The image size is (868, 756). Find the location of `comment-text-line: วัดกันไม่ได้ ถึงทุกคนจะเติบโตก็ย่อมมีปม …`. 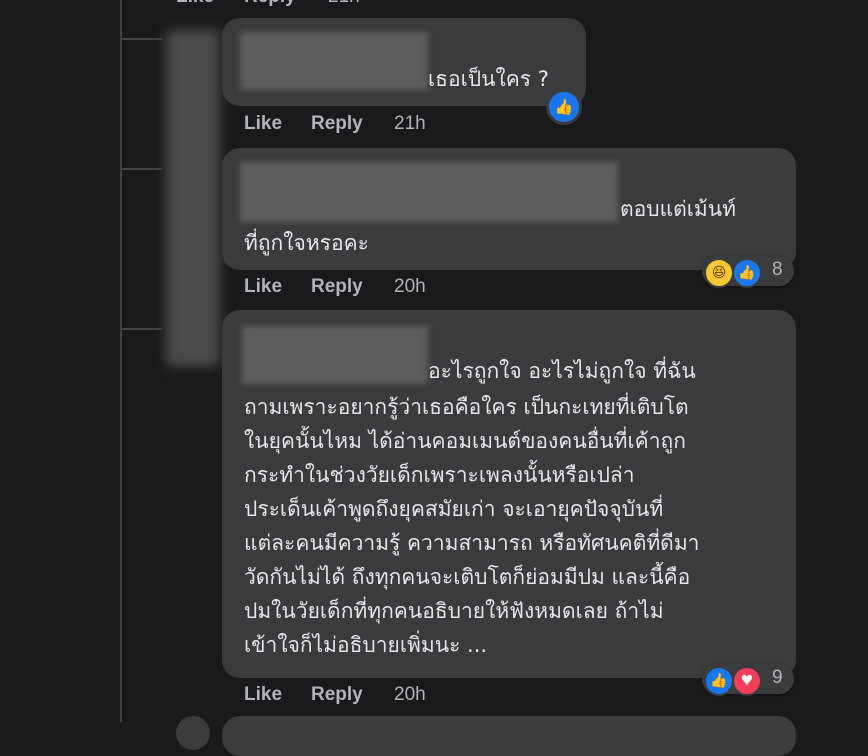

comment-text-line: วัดกันไม่ได้ ถึงทุกคนจะเติบโตก็ย่อมมีปม … is located at coordinates (467, 577).